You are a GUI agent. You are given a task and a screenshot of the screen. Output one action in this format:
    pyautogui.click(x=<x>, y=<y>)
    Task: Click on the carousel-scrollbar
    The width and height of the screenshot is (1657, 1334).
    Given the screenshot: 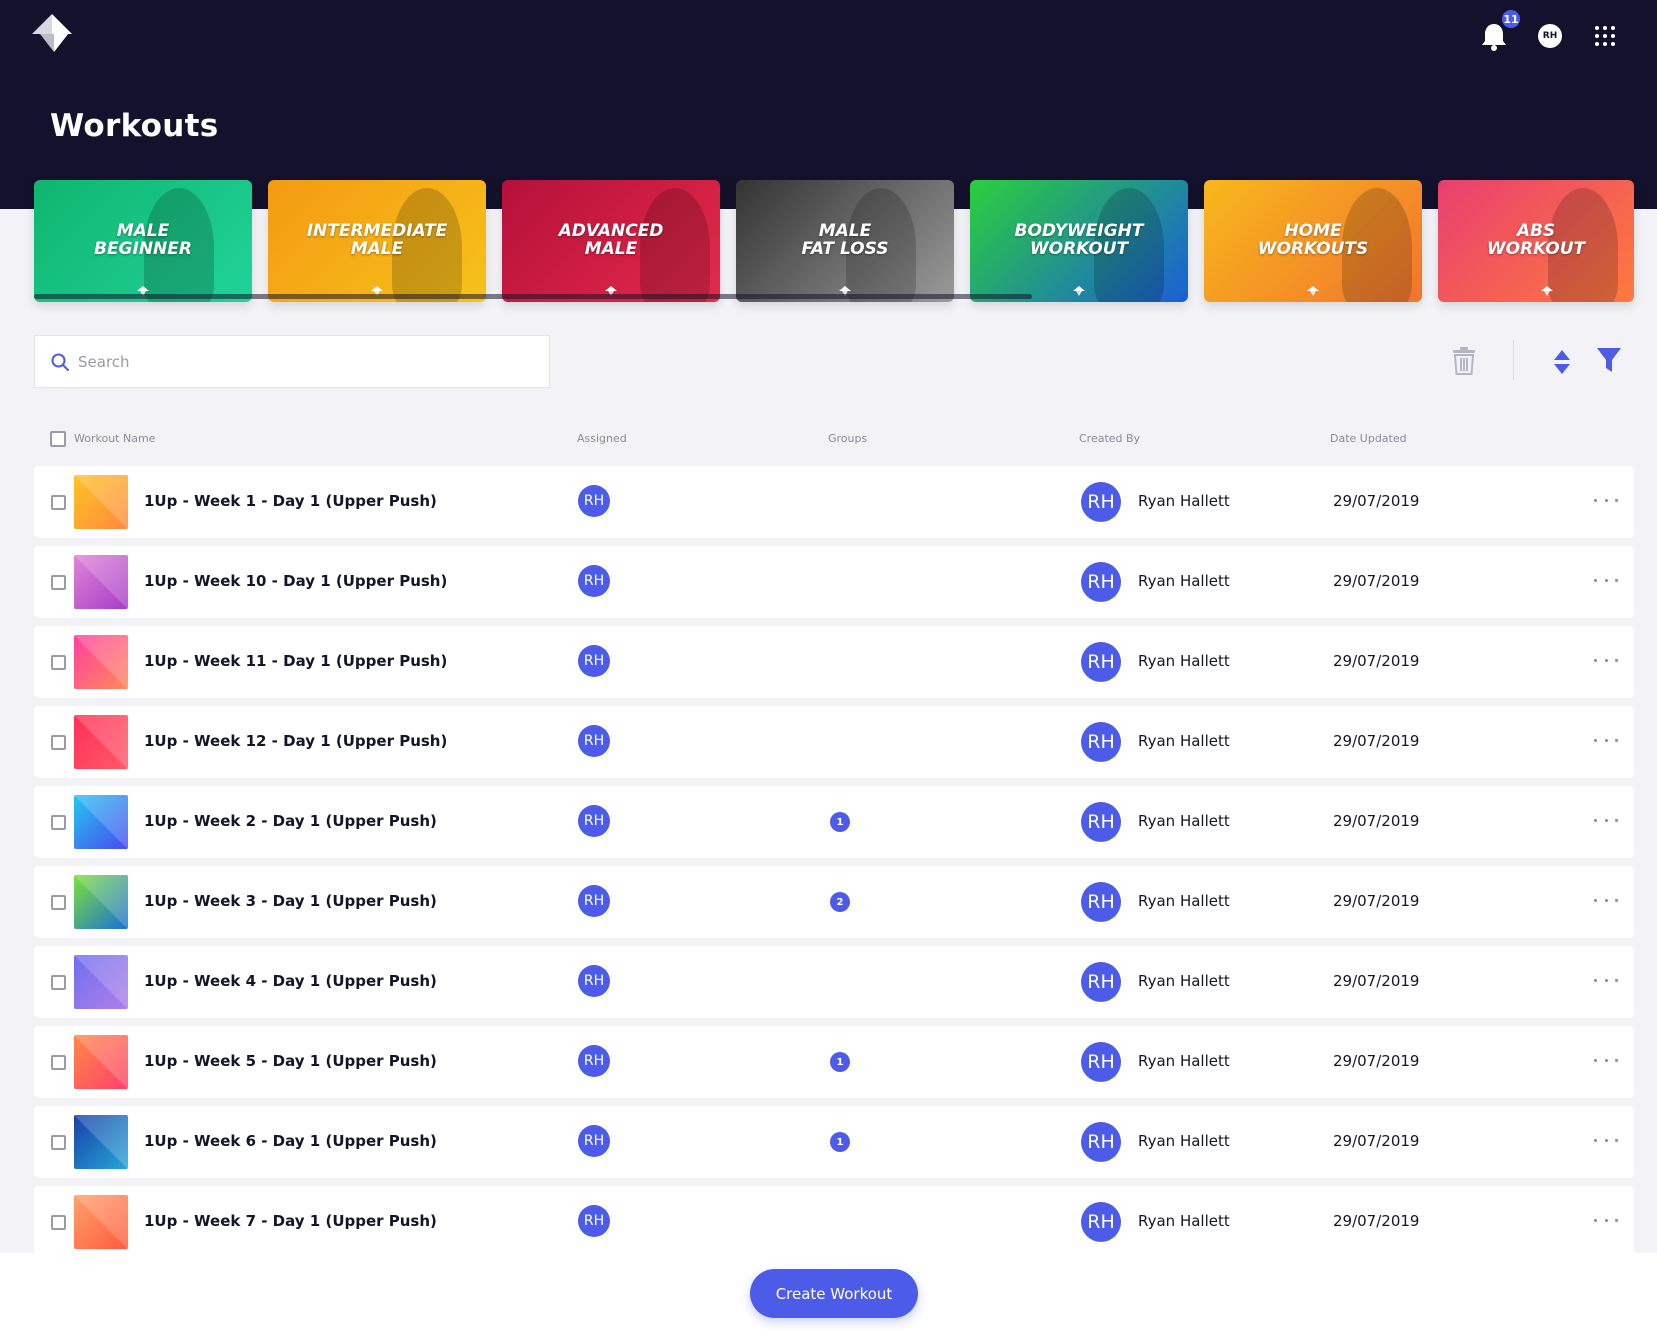 What is the action you would take?
    pyautogui.click(x=533, y=296)
    